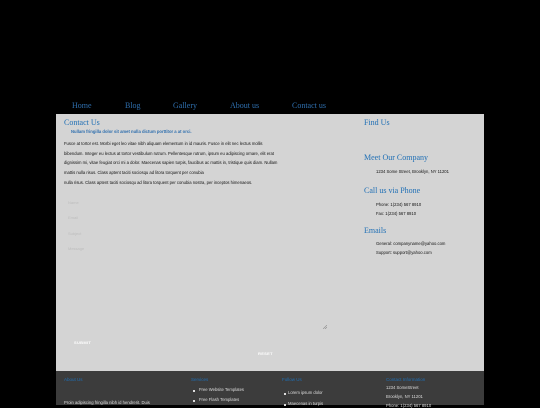 The height and width of the screenshot is (408, 540). What do you see at coordinates (185, 105) in the screenshot?
I see `nav-gallery: Gallery` at bounding box center [185, 105].